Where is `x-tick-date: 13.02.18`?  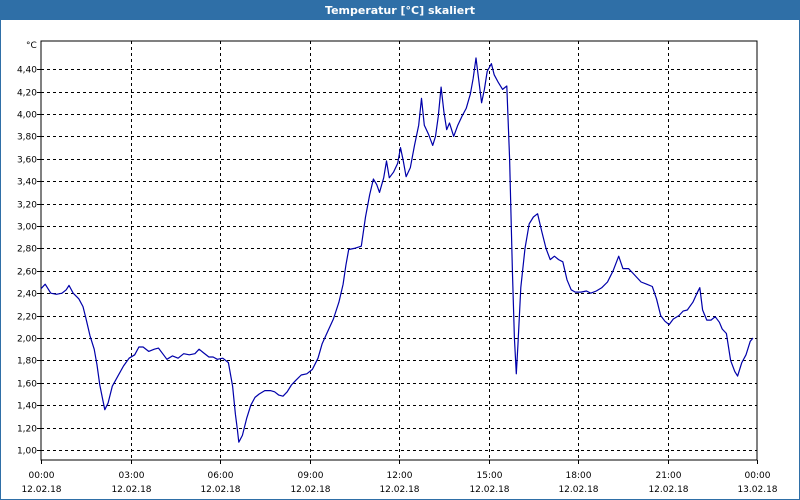
x-tick-date: 13.02.18 is located at coordinates (757, 490).